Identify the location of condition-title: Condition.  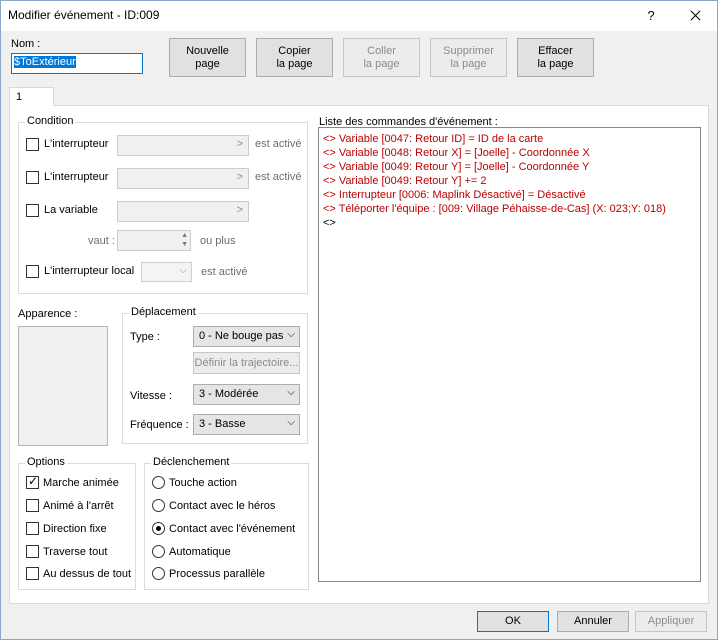
(50, 121).